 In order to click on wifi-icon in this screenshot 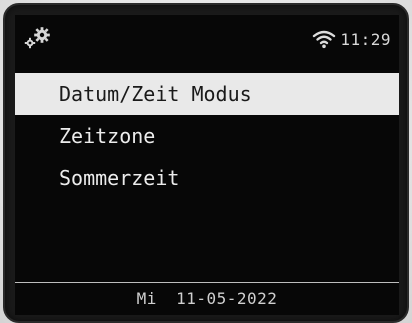, I will do `click(324, 39)`.